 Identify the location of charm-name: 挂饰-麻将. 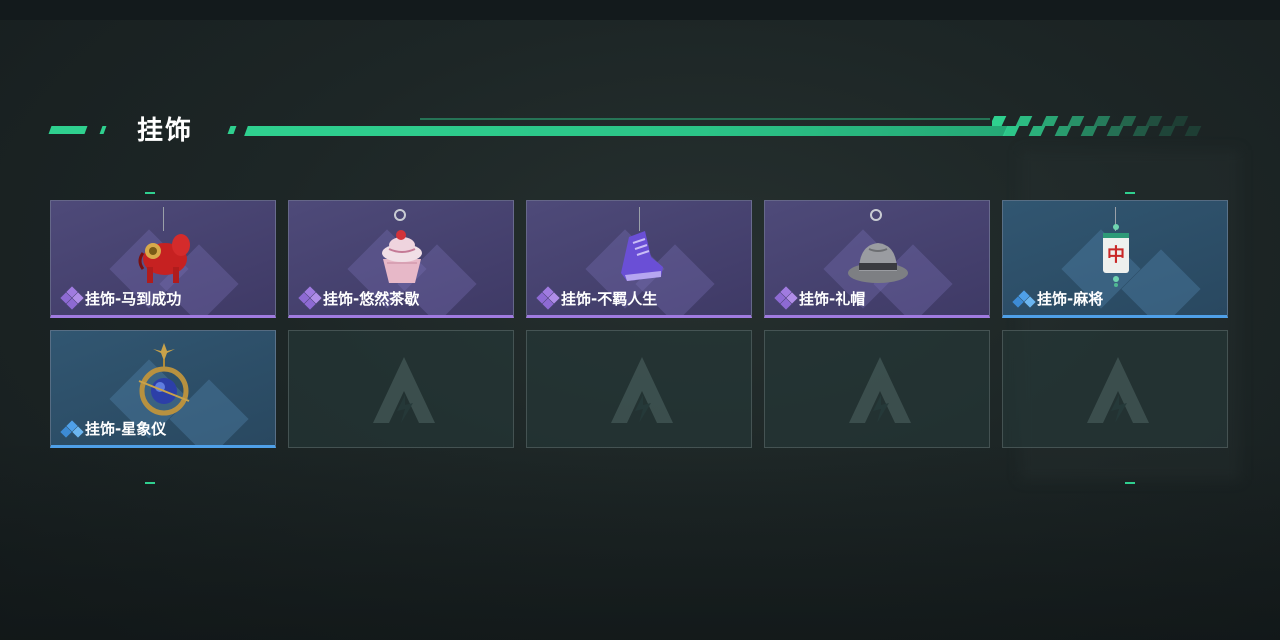
(1070, 298).